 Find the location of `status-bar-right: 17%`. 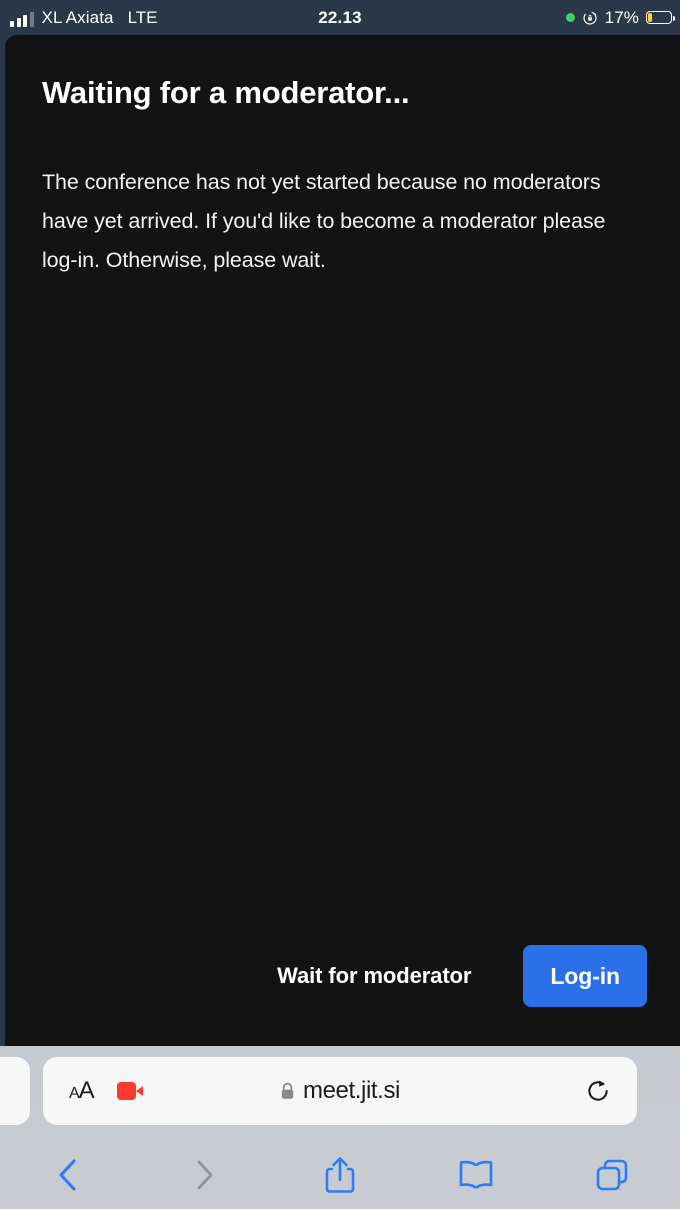

status-bar-right: 17% is located at coordinates (620, 17).